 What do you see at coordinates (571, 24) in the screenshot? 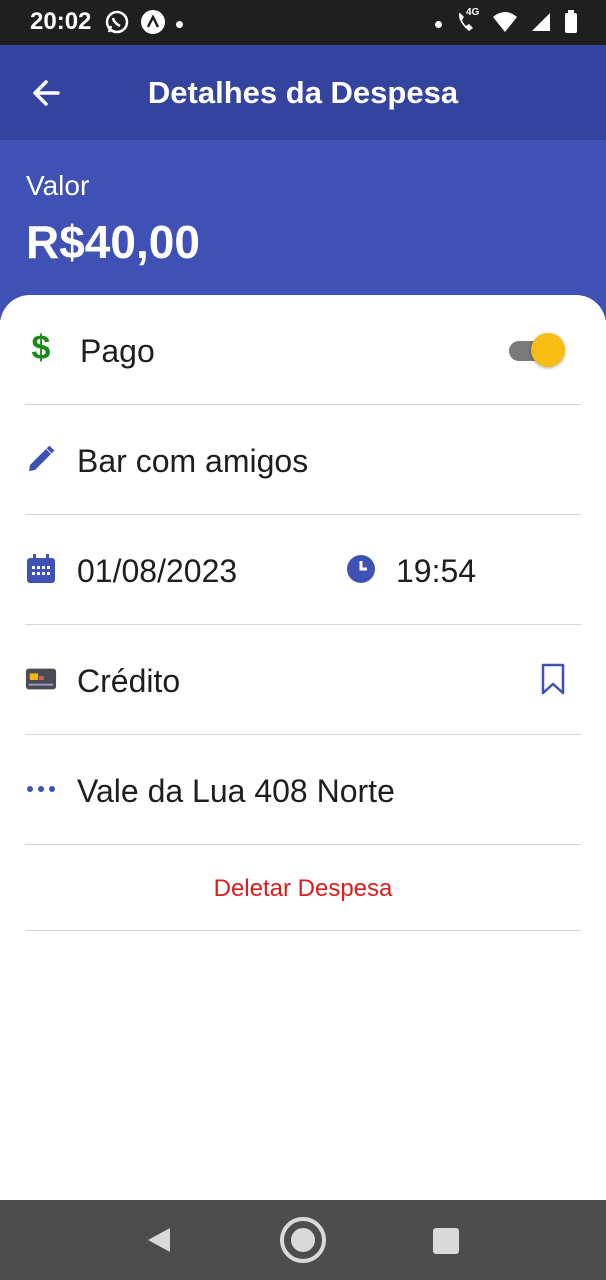
I see `battery-icon` at bounding box center [571, 24].